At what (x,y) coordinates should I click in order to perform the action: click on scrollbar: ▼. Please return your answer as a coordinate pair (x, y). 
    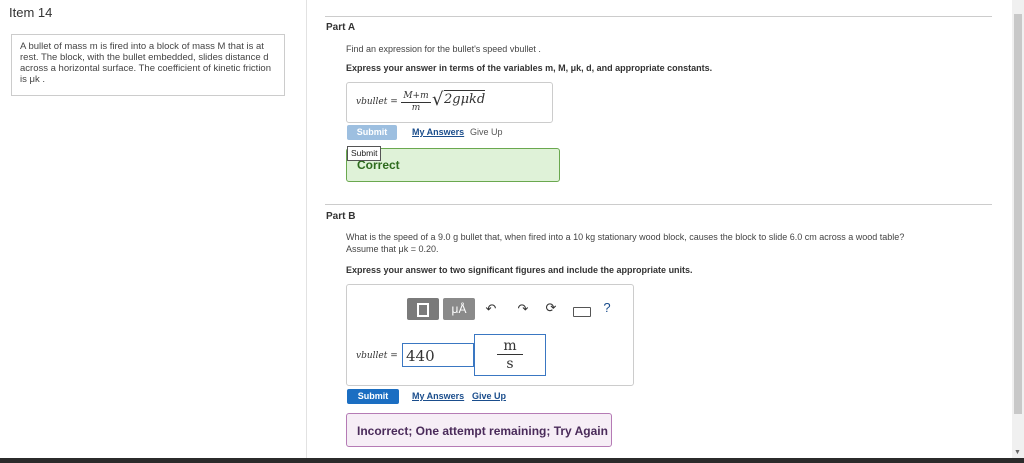
    Looking at the image, I should click on (1018, 229).